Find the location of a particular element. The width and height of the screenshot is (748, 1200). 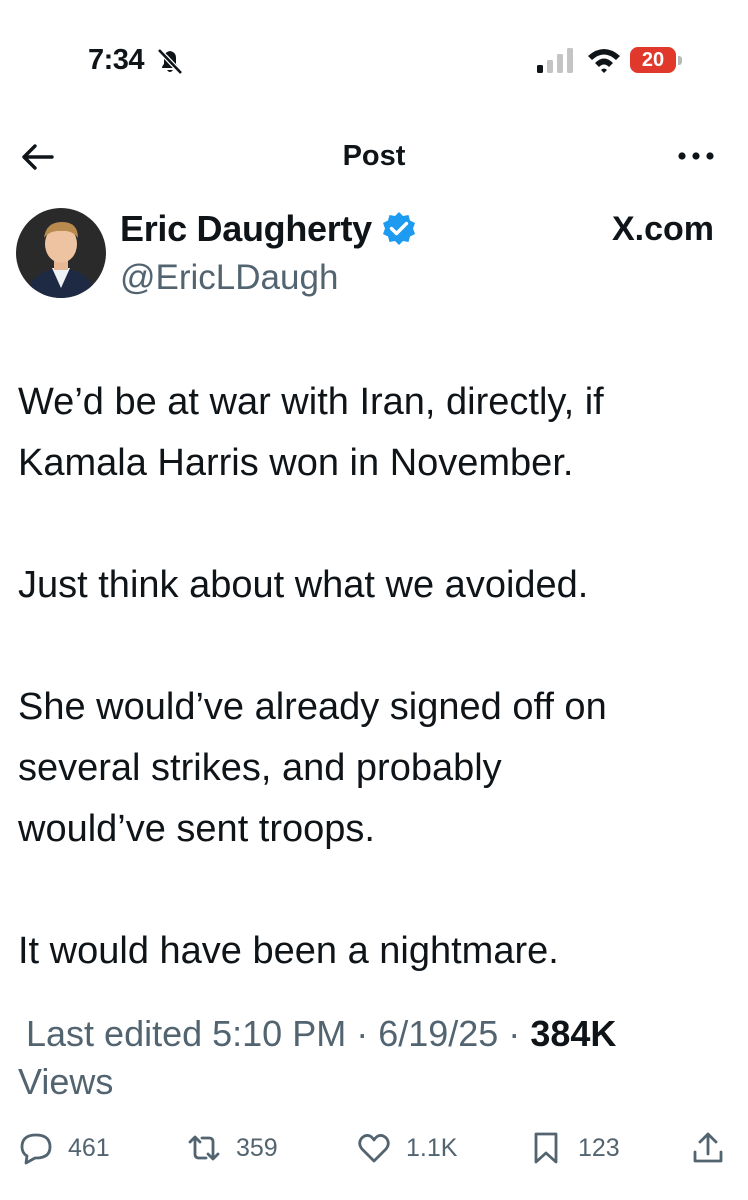

reply-count: 461 is located at coordinates (89, 1147).